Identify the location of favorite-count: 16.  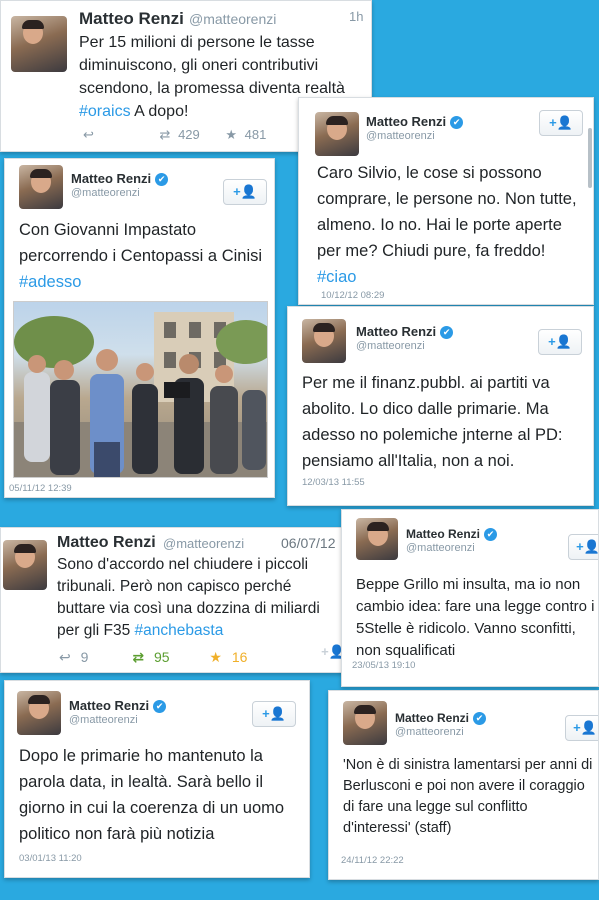
(239, 657).